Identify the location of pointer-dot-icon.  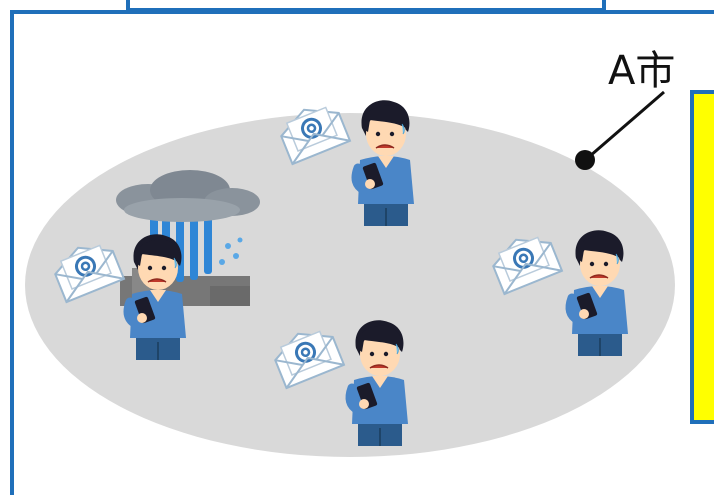
(585, 160).